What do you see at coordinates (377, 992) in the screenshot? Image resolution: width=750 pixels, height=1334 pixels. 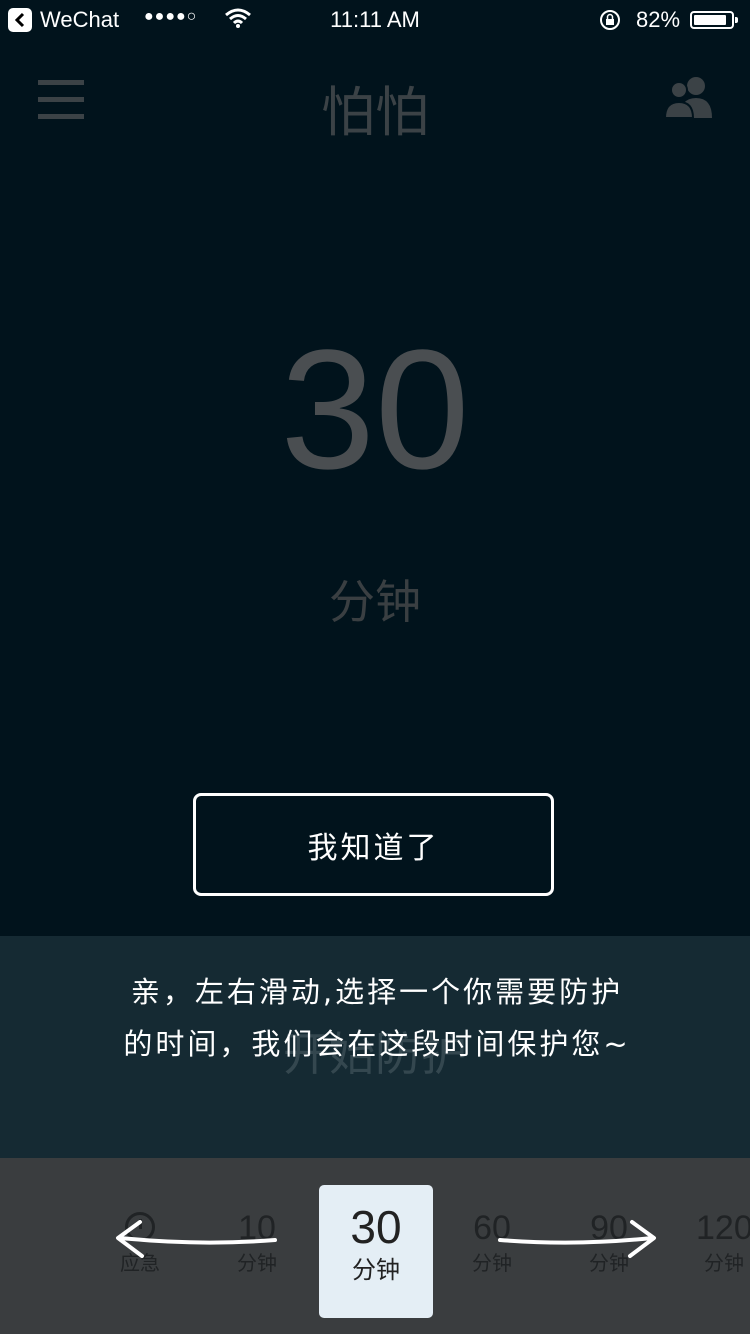 I see `hint-line-1: 亲，左右滑动,选择一个你需要防护` at bounding box center [377, 992].